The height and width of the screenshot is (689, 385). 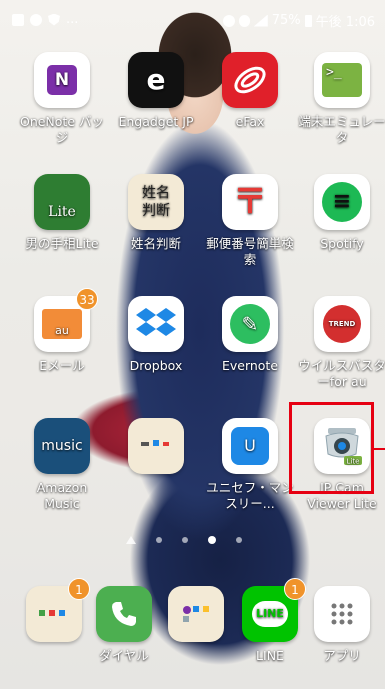 I want to click on highlight-pointer, so click(x=379, y=449).